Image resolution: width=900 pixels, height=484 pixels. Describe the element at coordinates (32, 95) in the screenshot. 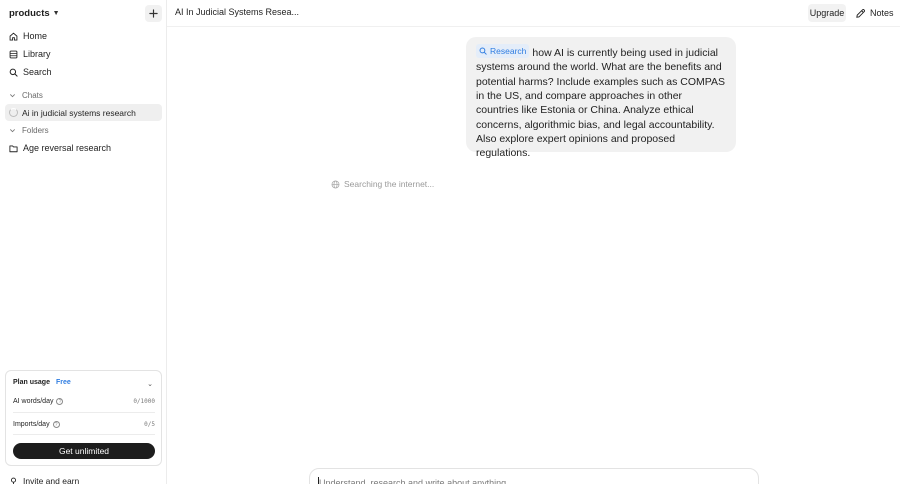

I see `section-label: Chats` at that location.